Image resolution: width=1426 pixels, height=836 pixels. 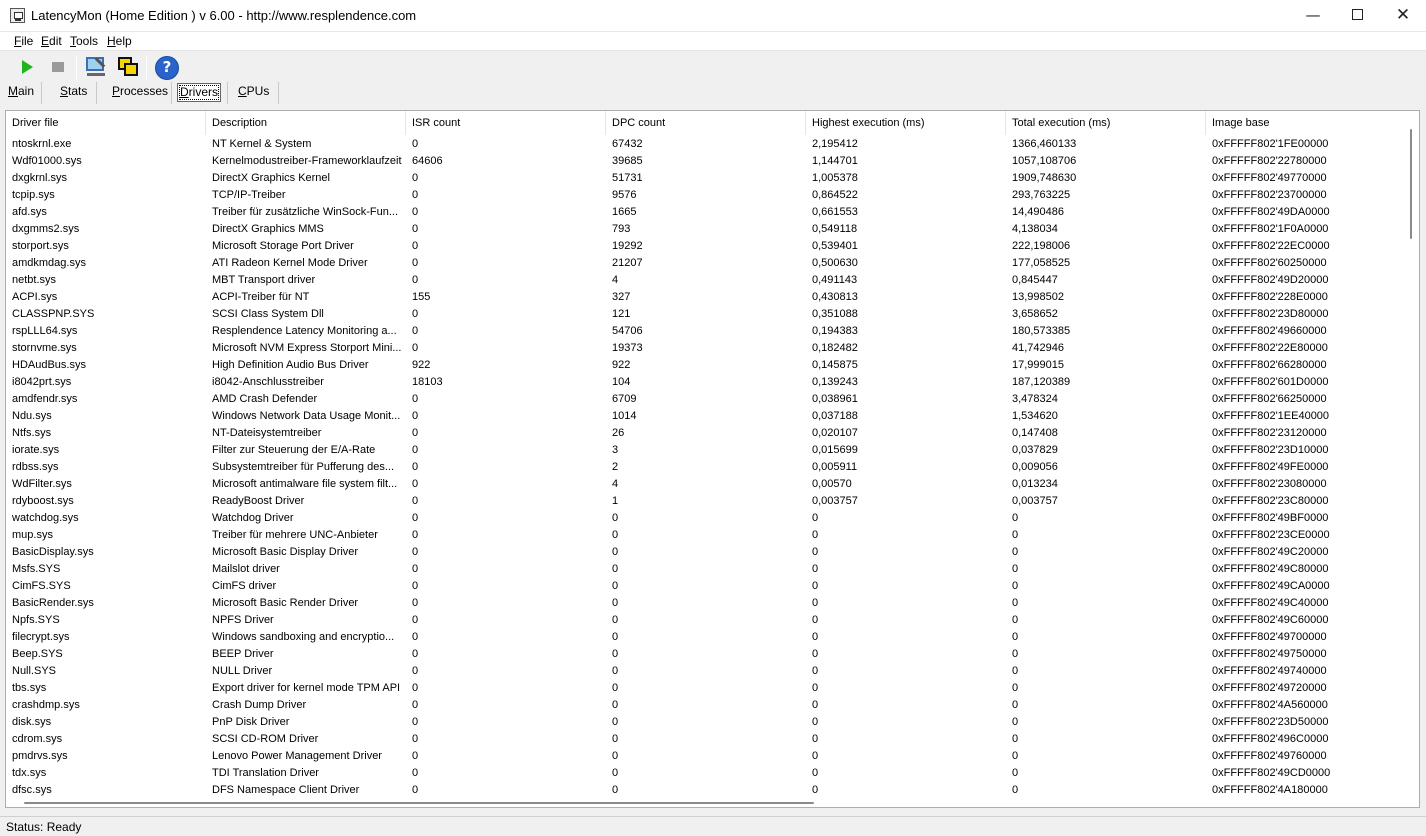 I want to click on total-execution-cell: 0,013234, so click(x=1035, y=484).